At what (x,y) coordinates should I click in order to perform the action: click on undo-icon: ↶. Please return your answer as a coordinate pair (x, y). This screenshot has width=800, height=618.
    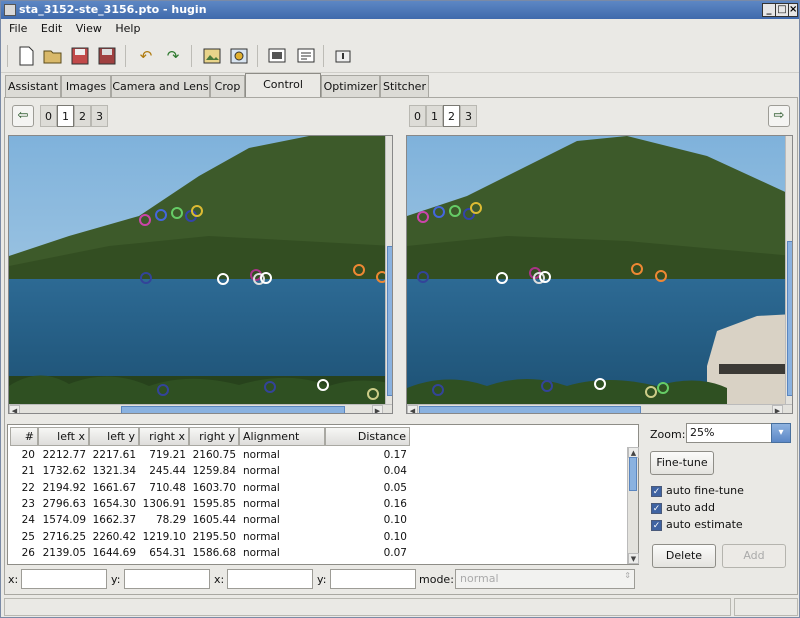
    Looking at the image, I should click on (146, 56).